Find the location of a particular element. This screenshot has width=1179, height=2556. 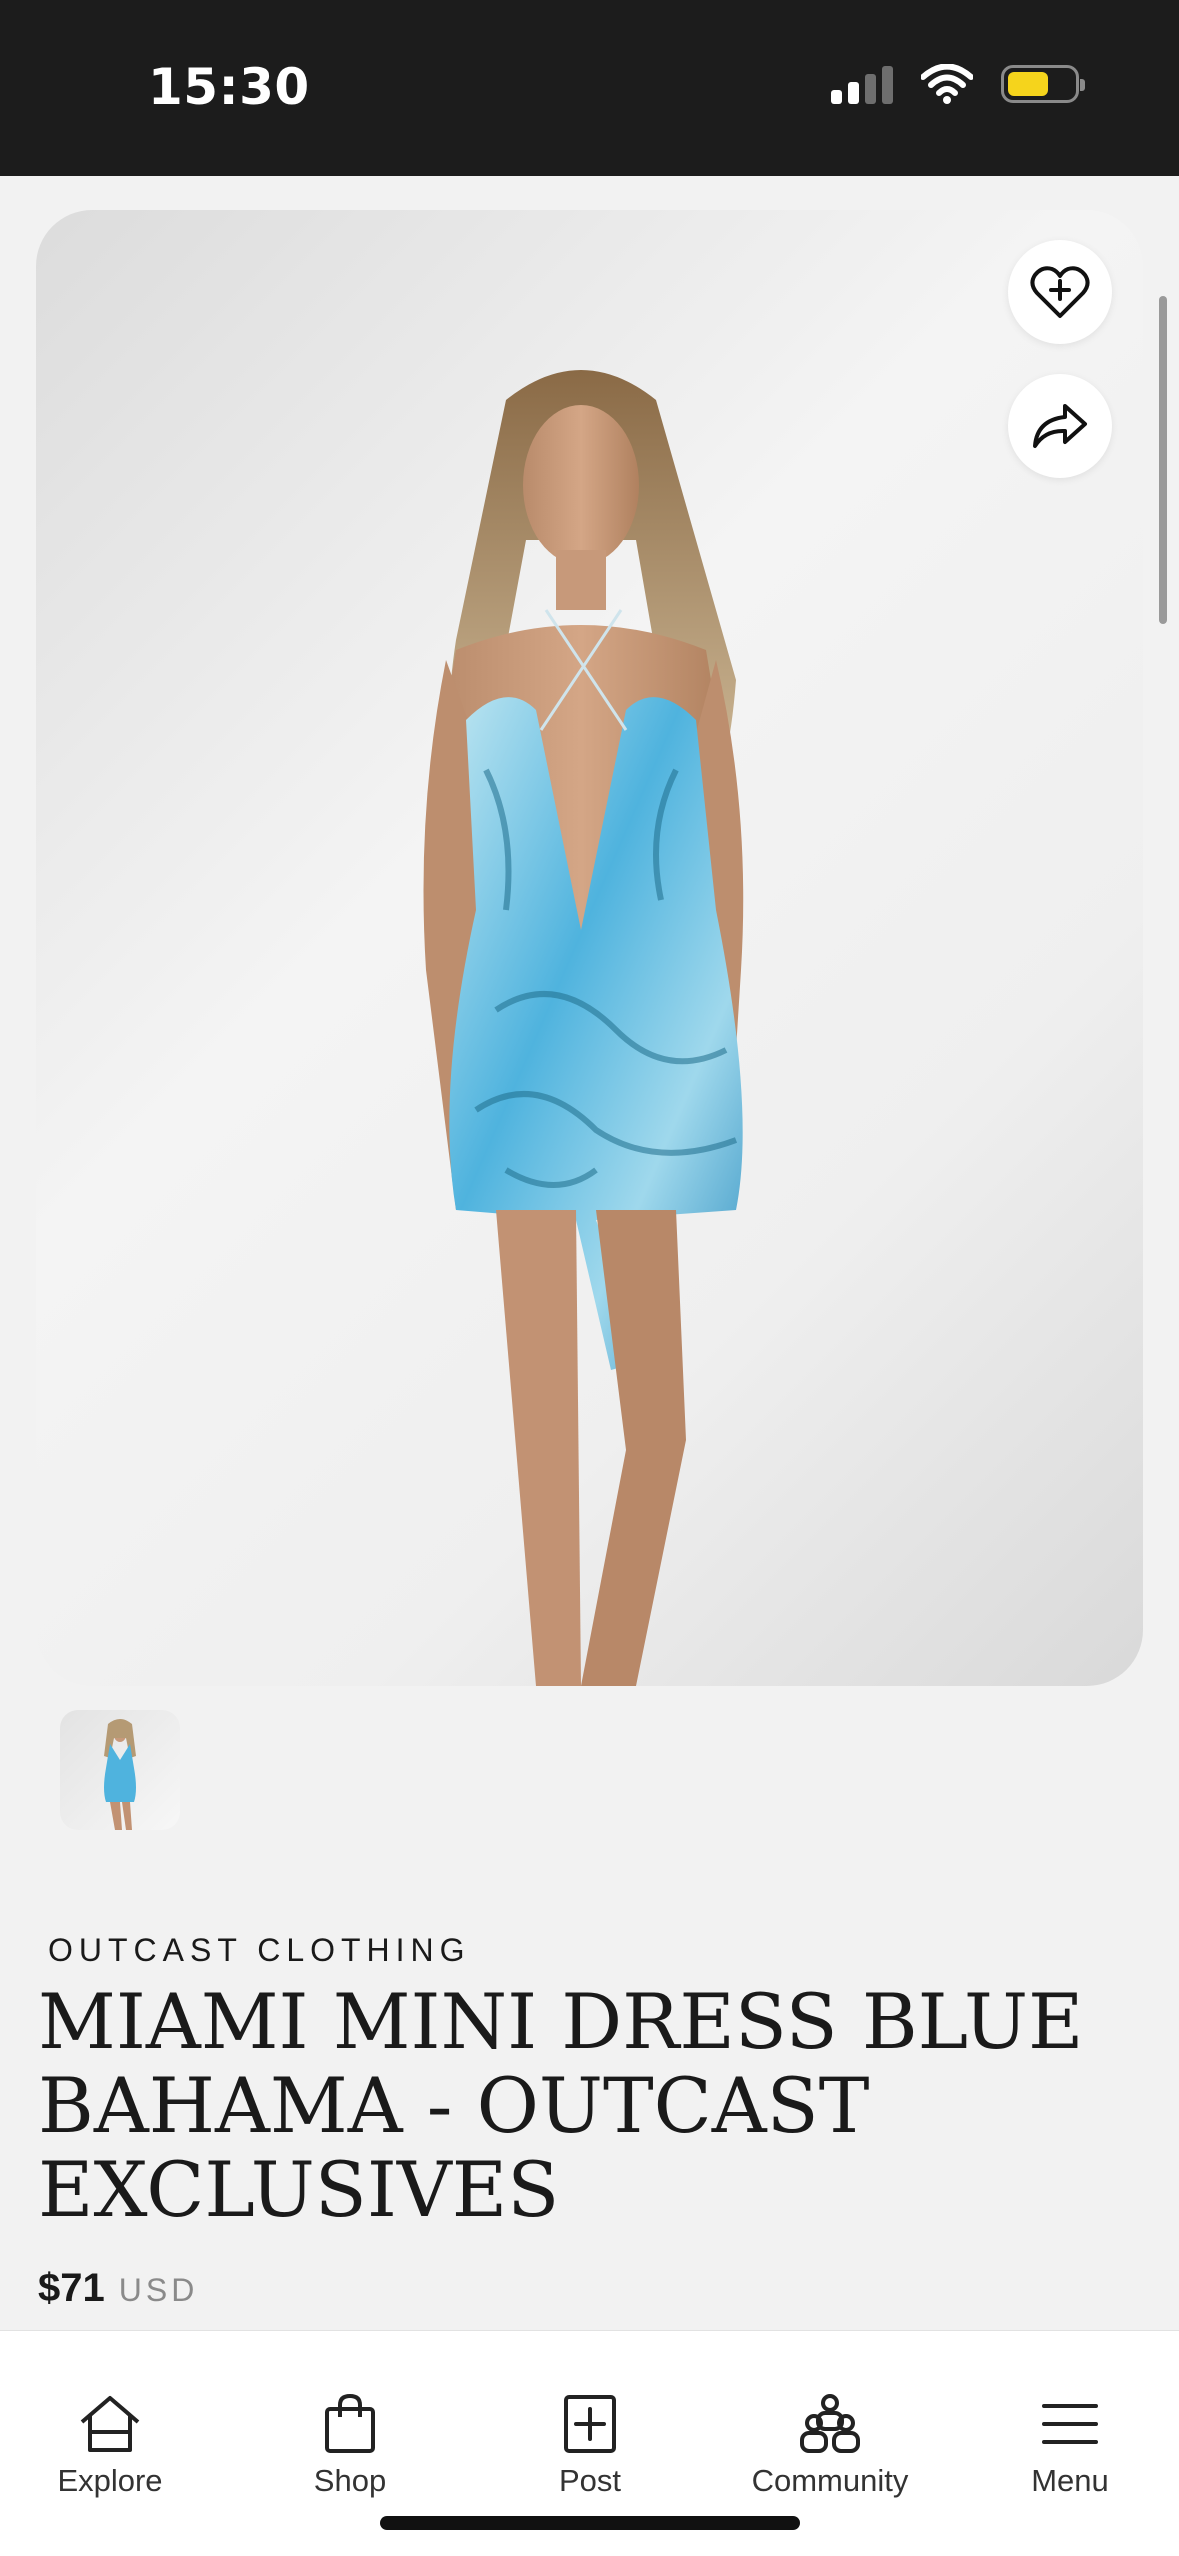

status-time: 15:30 is located at coordinates (229, 87).